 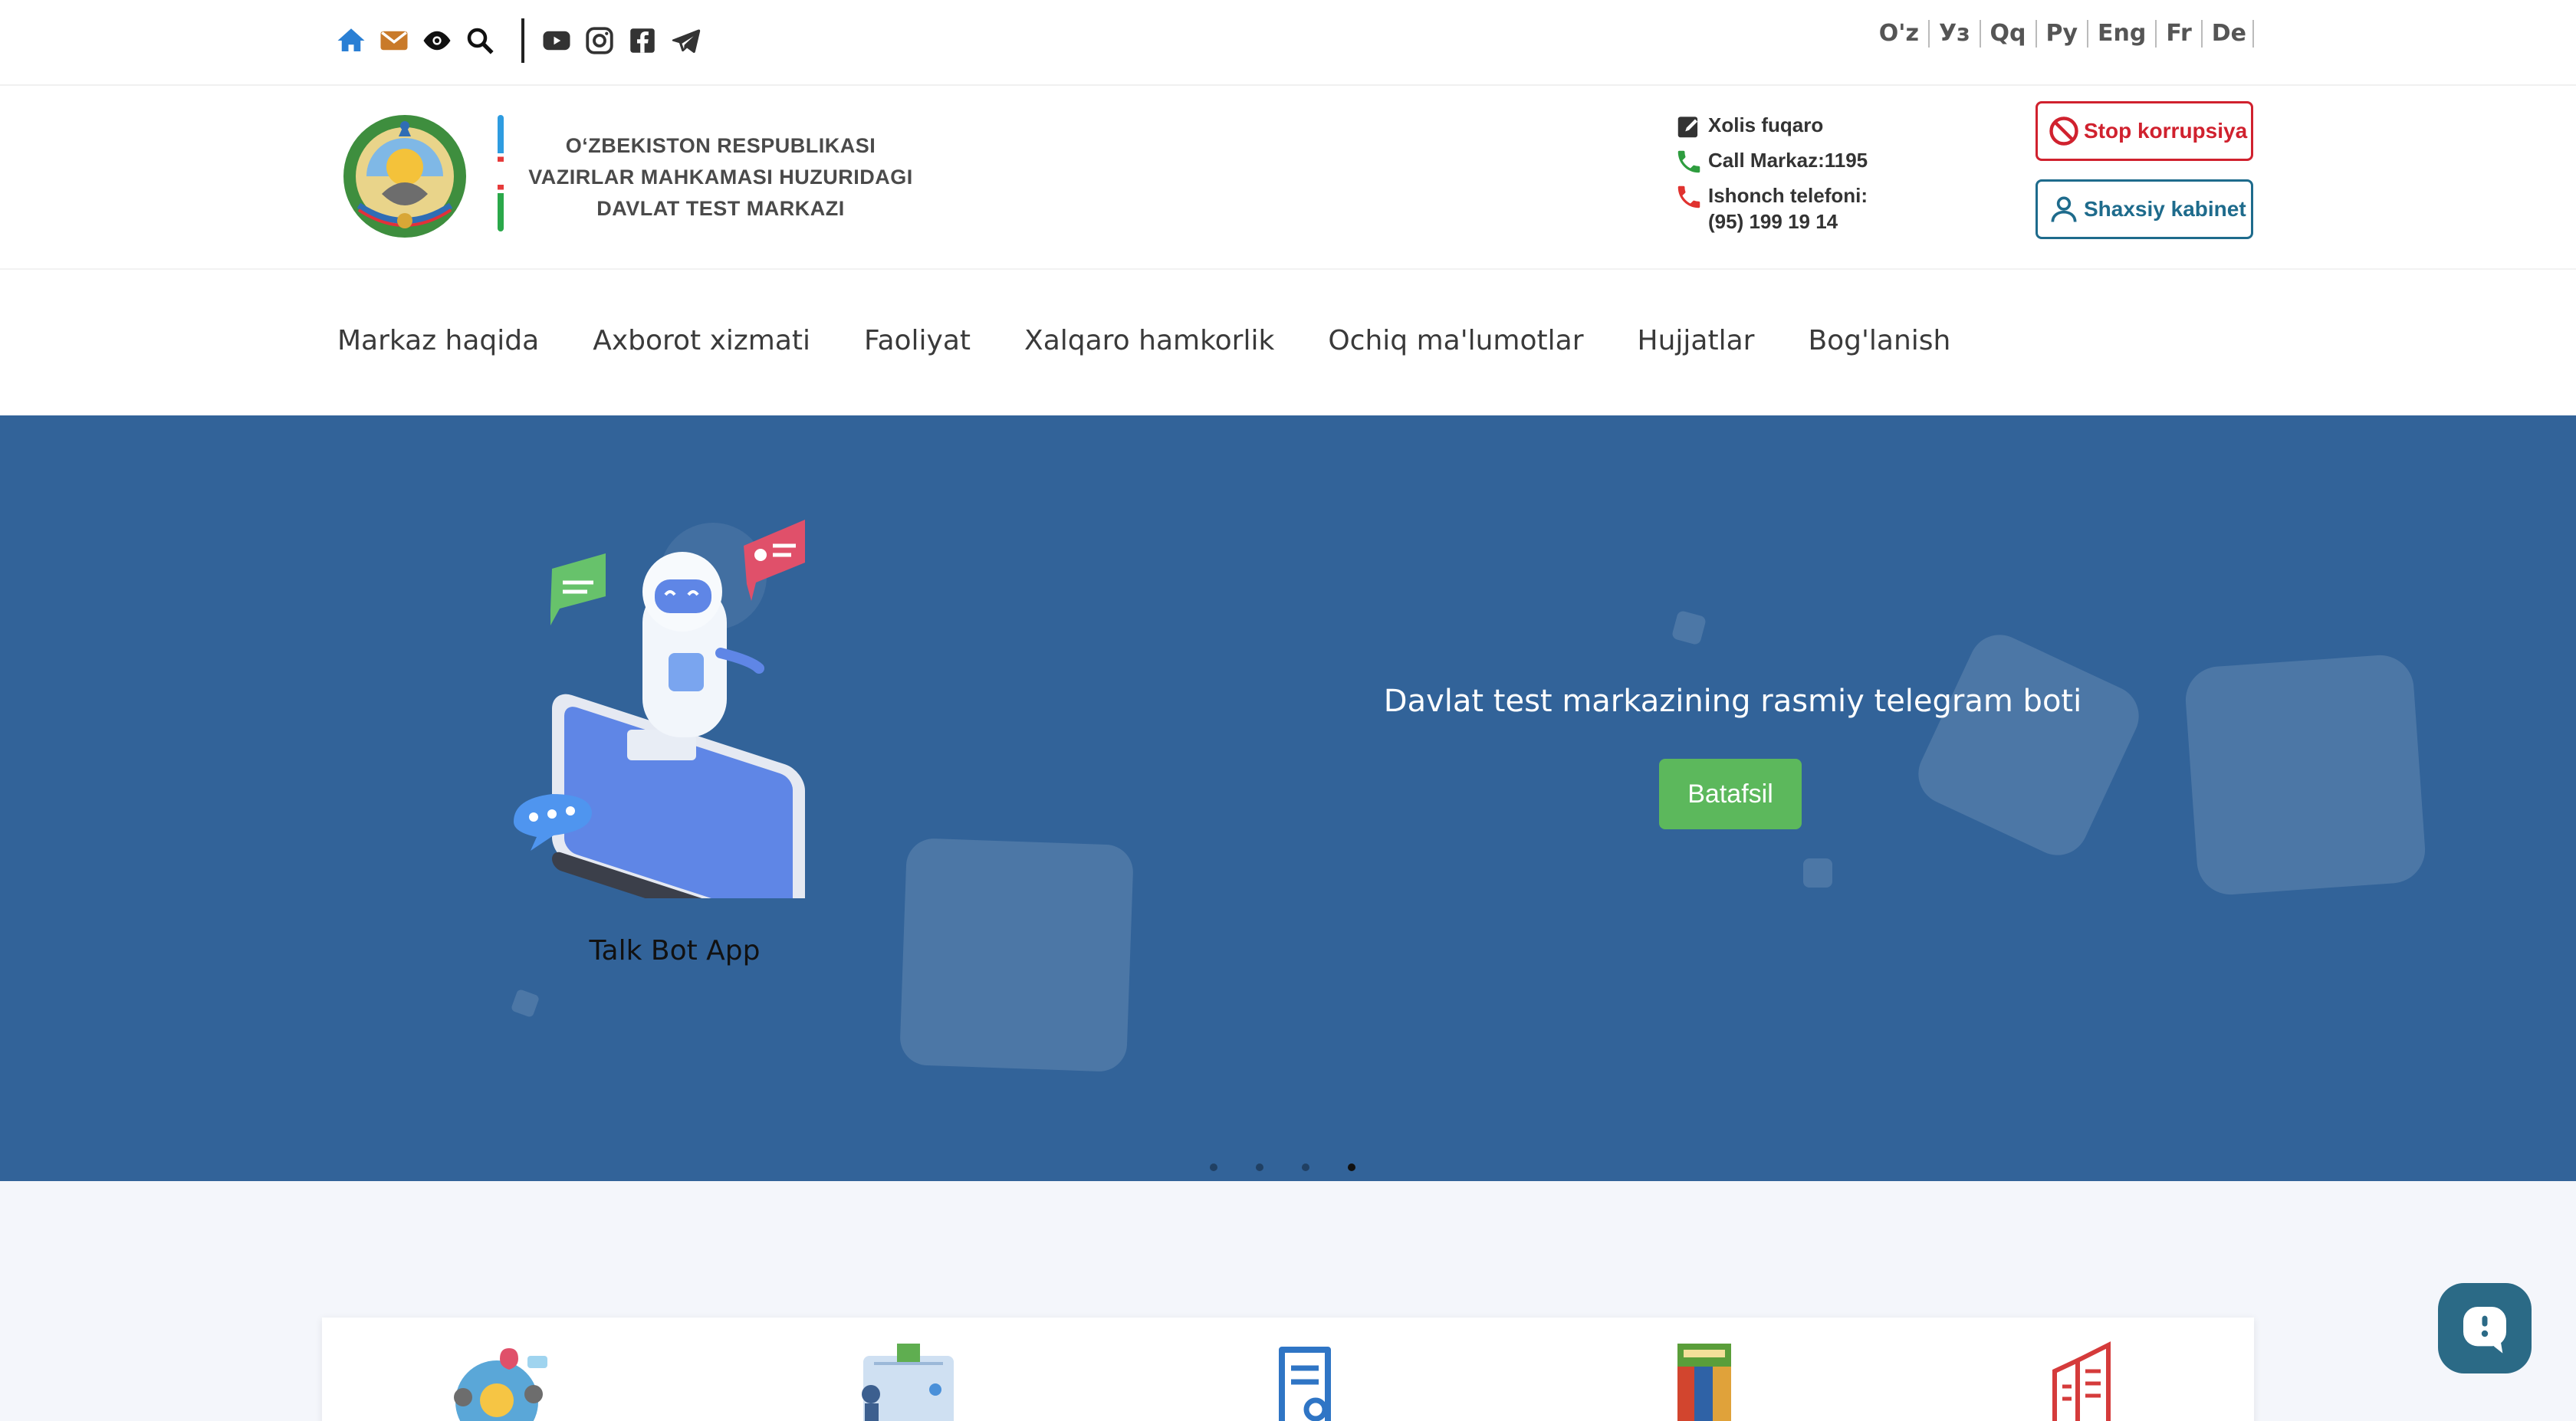 What do you see at coordinates (557, 41) in the screenshot?
I see `youtube-icon` at bounding box center [557, 41].